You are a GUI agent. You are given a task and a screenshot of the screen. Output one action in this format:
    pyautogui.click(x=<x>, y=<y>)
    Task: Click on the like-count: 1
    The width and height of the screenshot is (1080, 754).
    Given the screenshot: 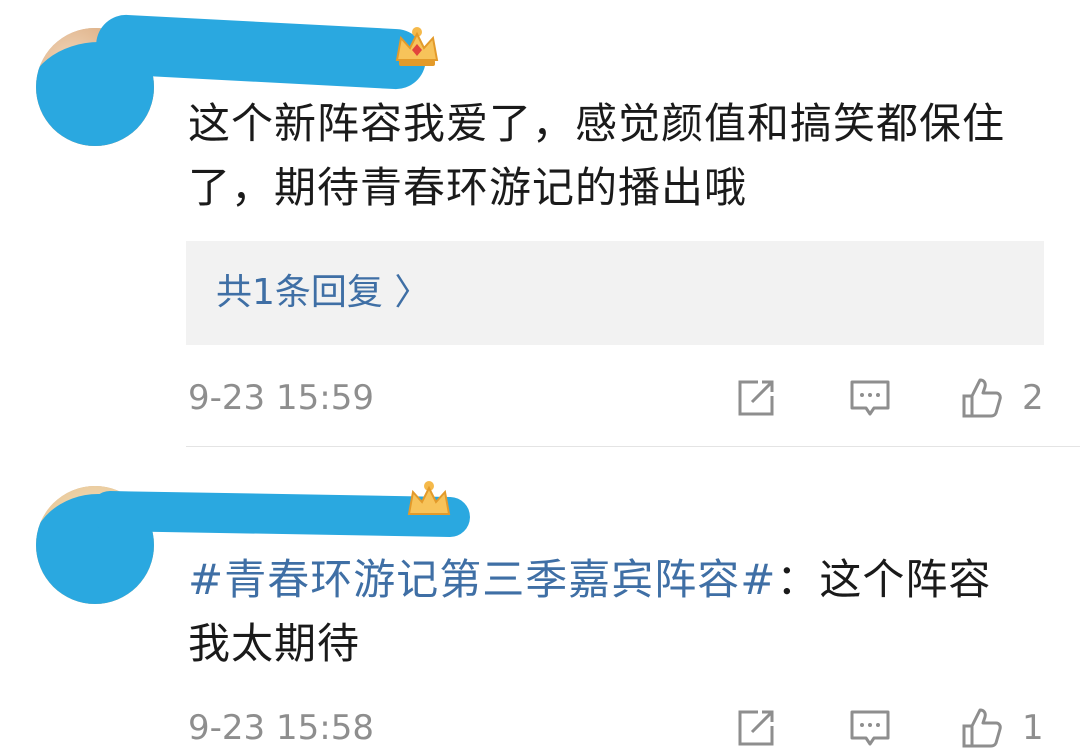 What is the action you would take?
    pyautogui.click(x=1033, y=728)
    